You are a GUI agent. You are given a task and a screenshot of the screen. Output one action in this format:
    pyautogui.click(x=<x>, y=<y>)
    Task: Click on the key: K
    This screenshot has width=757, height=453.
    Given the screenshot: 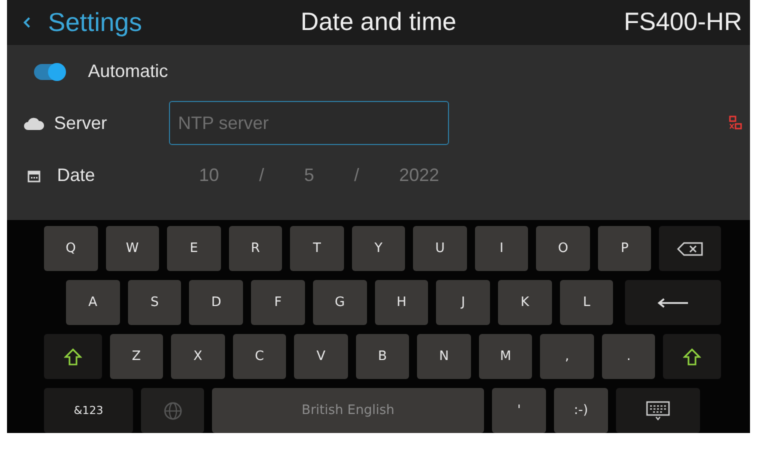 What is the action you would take?
    pyautogui.click(x=525, y=302)
    